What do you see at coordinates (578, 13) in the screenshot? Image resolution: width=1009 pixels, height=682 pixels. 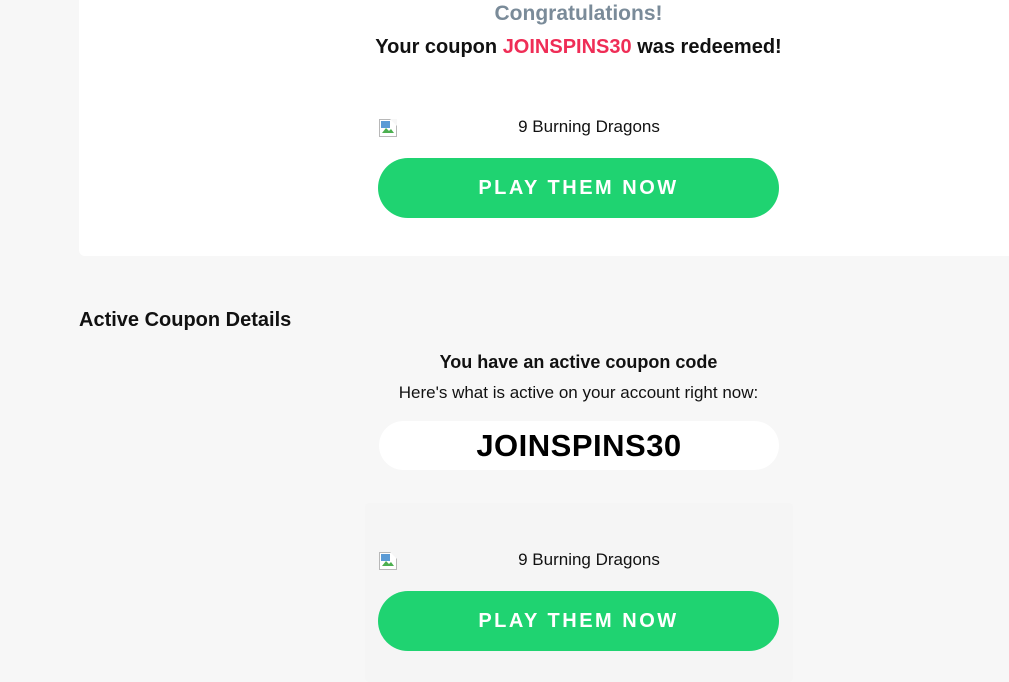 I see `congratulations-title: Congratulations!` at bounding box center [578, 13].